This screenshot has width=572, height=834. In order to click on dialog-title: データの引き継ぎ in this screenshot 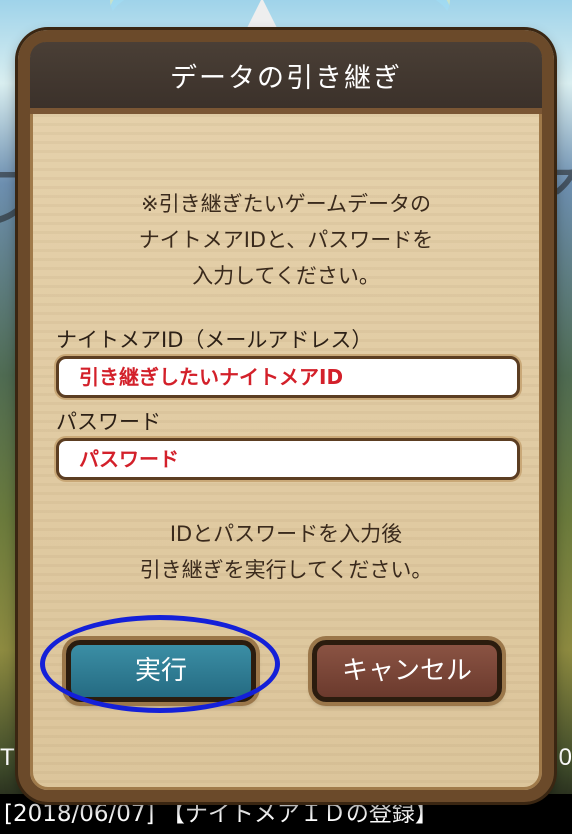, I will do `click(286, 78)`.